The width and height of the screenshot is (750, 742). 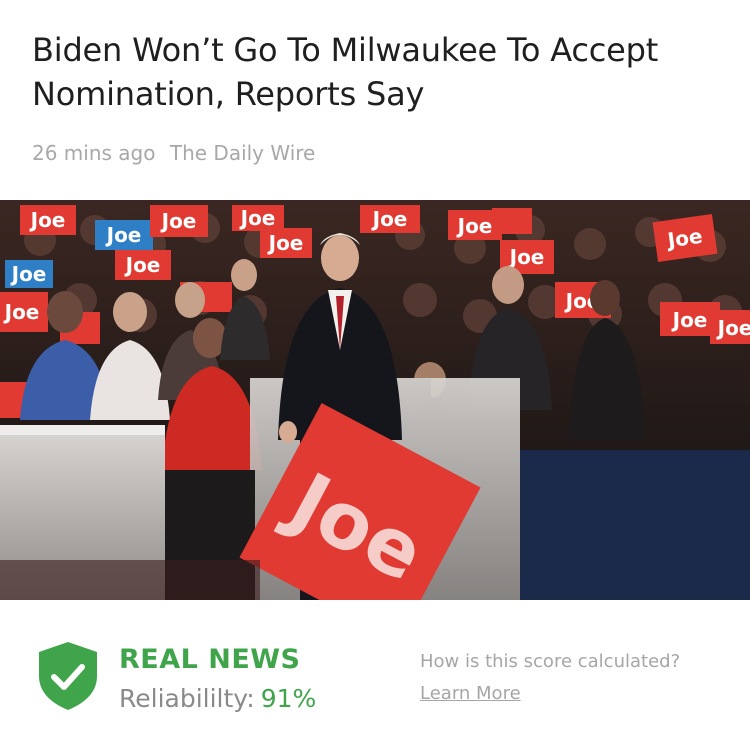 What do you see at coordinates (470, 693) in the screenshot?
I see `learn-more-link: Learn More` at bounding box center [470, 693].